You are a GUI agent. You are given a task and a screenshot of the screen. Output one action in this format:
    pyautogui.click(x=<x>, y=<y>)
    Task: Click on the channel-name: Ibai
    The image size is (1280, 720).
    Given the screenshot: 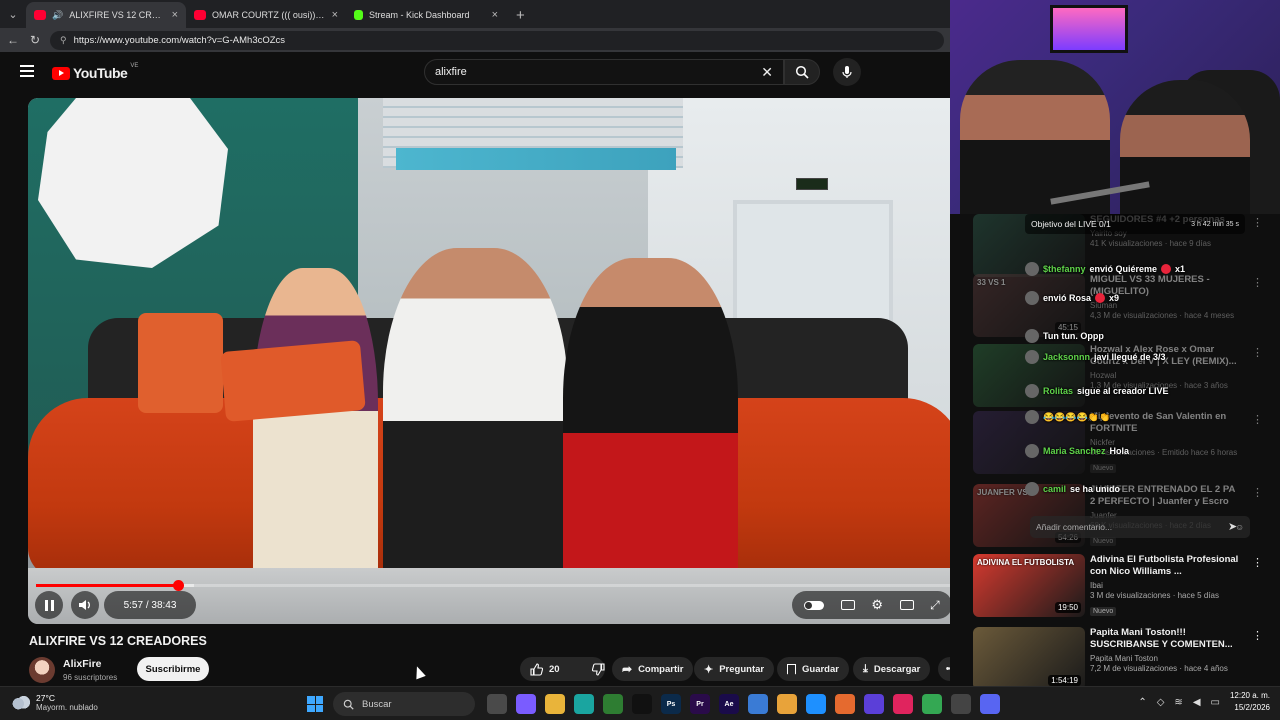 What is the action you would take?
    pyautogui.click(x=1165, y=585)
    